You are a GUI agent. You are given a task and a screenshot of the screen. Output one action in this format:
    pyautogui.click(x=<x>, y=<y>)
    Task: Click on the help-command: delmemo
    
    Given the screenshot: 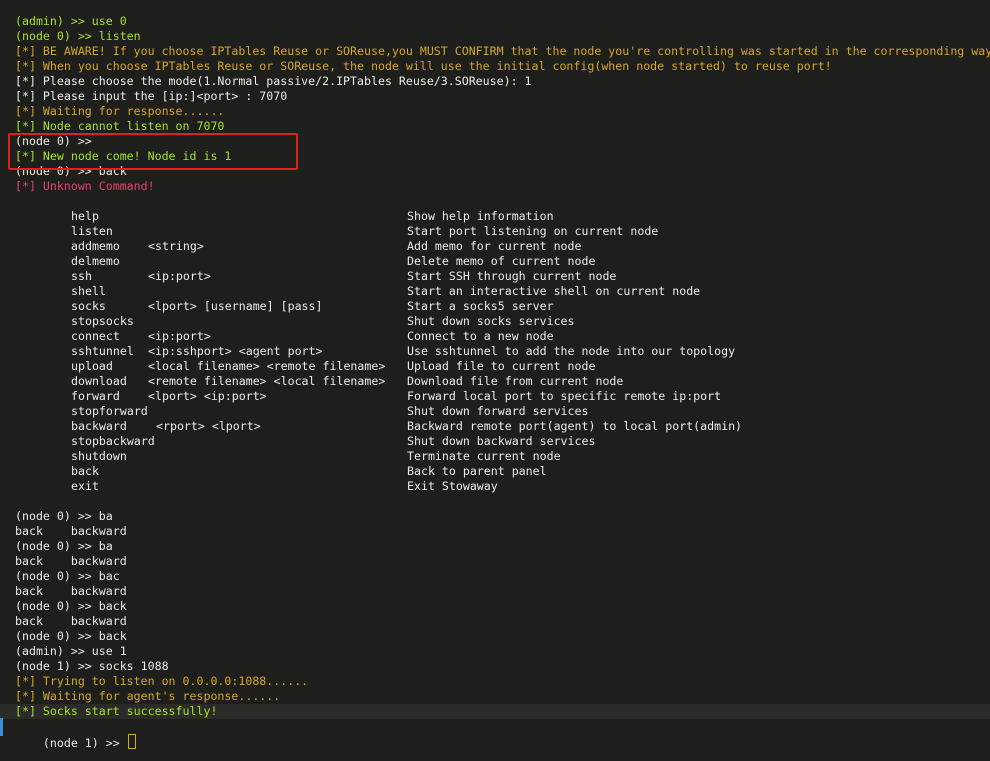 What is the action you would take?
    pyautogui.click(x=95, y=261)
    